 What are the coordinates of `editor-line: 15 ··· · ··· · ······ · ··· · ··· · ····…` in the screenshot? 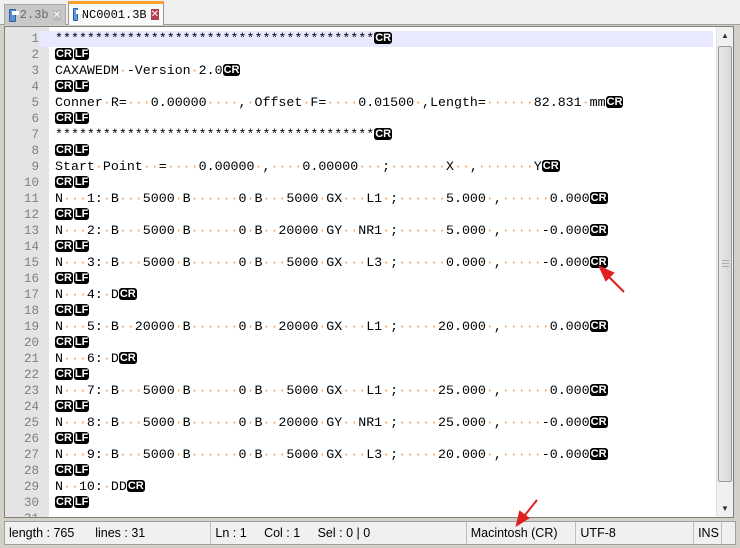 It's located at (359, 263).